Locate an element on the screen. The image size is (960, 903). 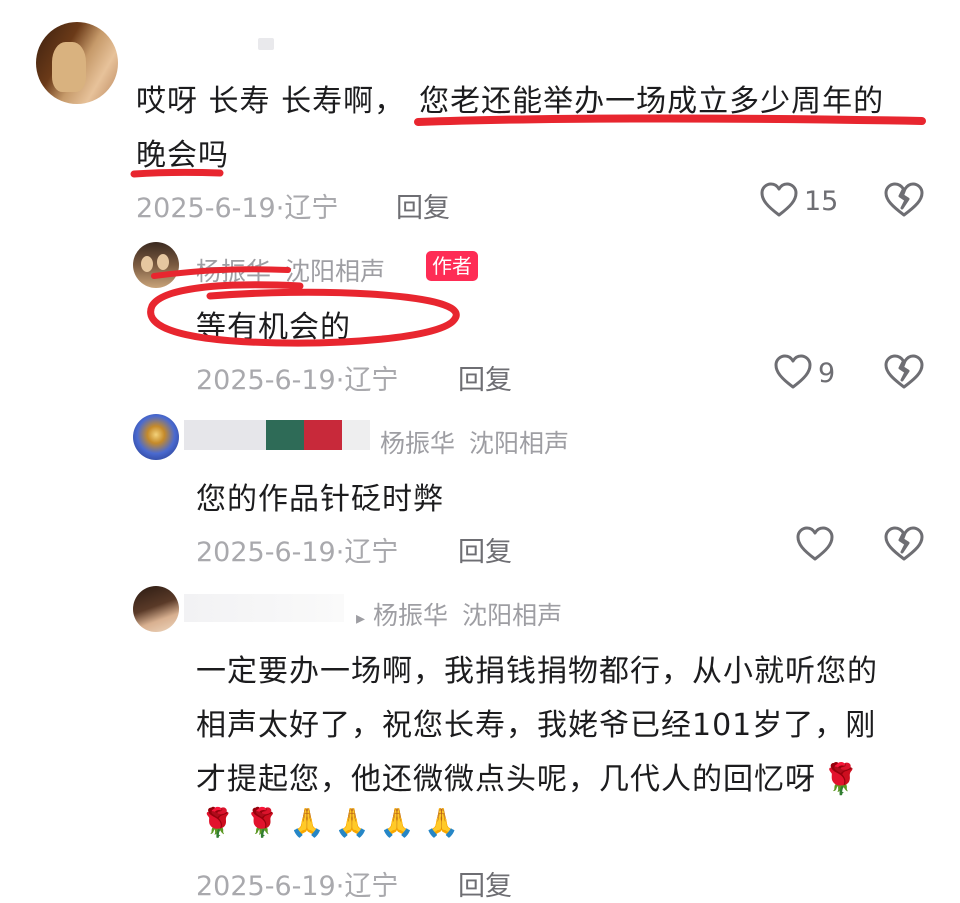
comment-text-line3-content: 才提起您，他还微微点头呢，几代人的回忆呀 is located at coordinates (506, 779).